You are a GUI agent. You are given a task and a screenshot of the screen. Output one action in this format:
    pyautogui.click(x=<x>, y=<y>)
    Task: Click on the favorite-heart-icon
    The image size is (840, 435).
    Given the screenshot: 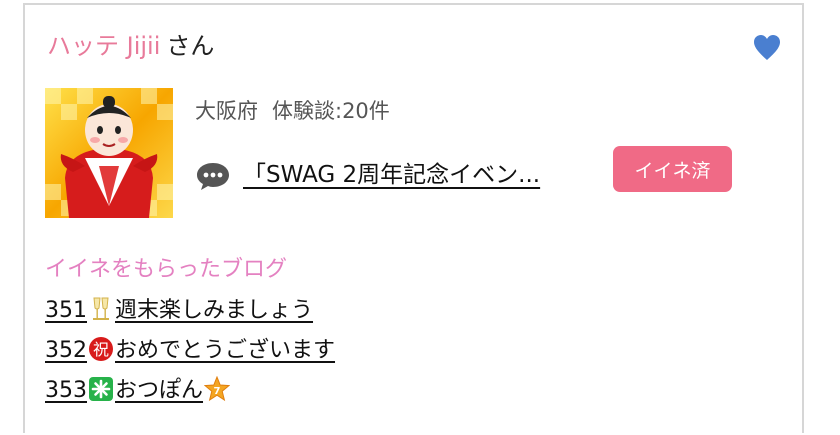 What is the action you would take?
    pyautogui.click(x=767, y=48)
    